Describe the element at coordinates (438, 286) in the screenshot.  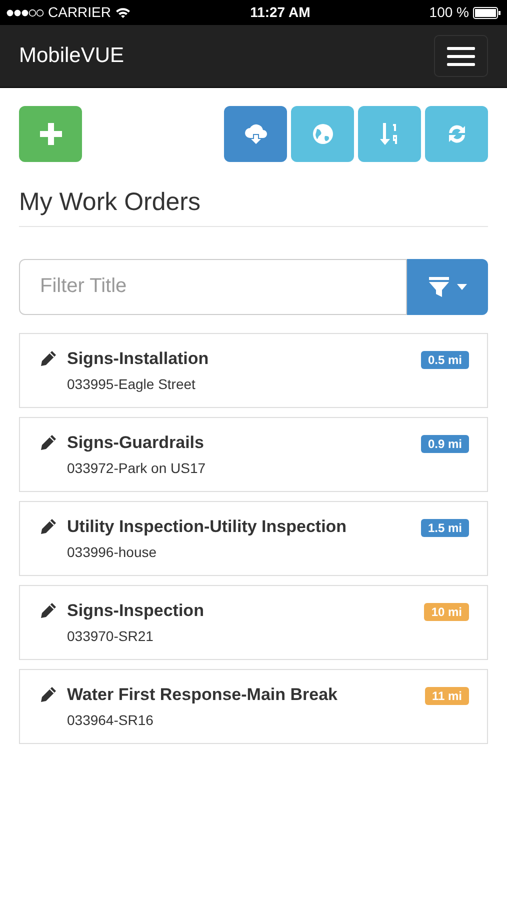
I see `filter-icon` at that location.